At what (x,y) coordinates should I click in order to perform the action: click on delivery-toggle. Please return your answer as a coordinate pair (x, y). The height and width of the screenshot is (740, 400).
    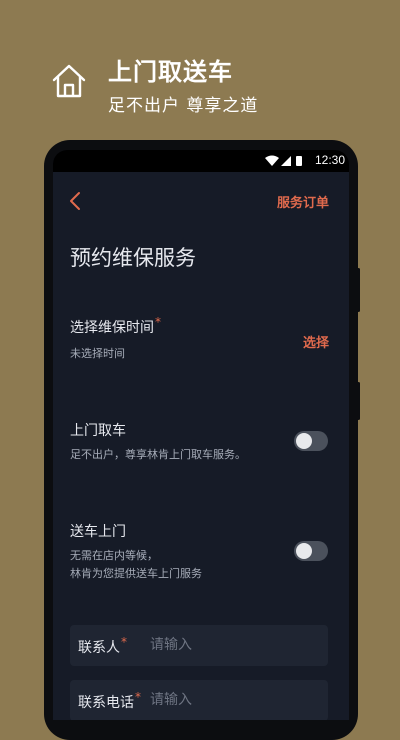
    Looking at the image, I should click on (311, 551).